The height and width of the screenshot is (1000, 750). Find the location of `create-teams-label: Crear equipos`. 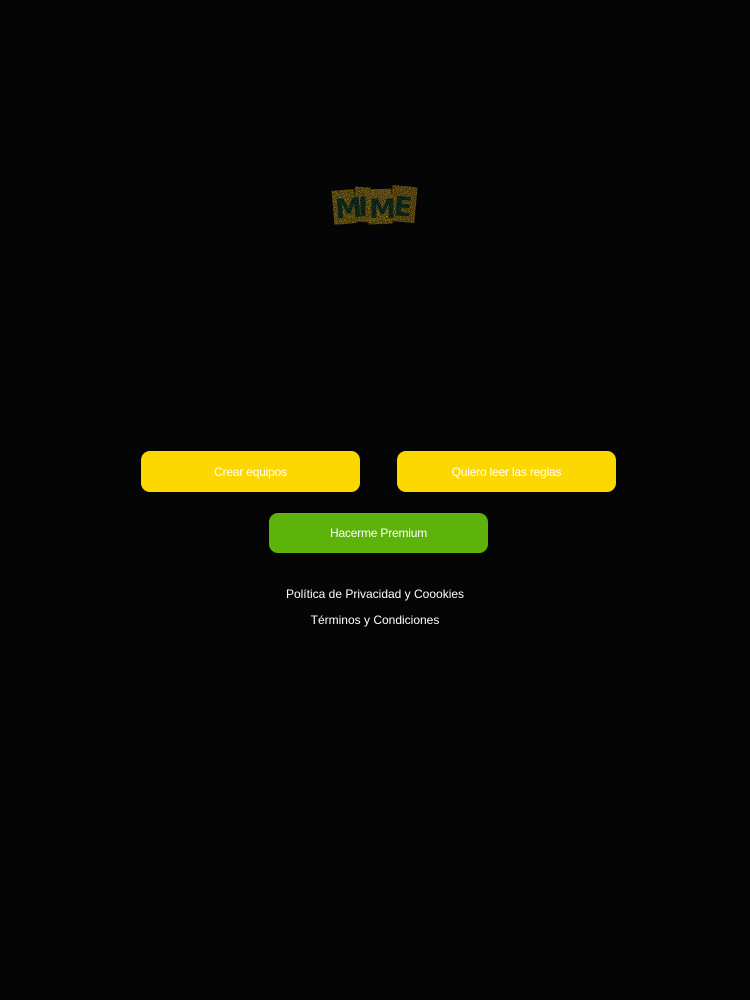

create-teams-label: Crear equipos is located at coordinates (250, 471).